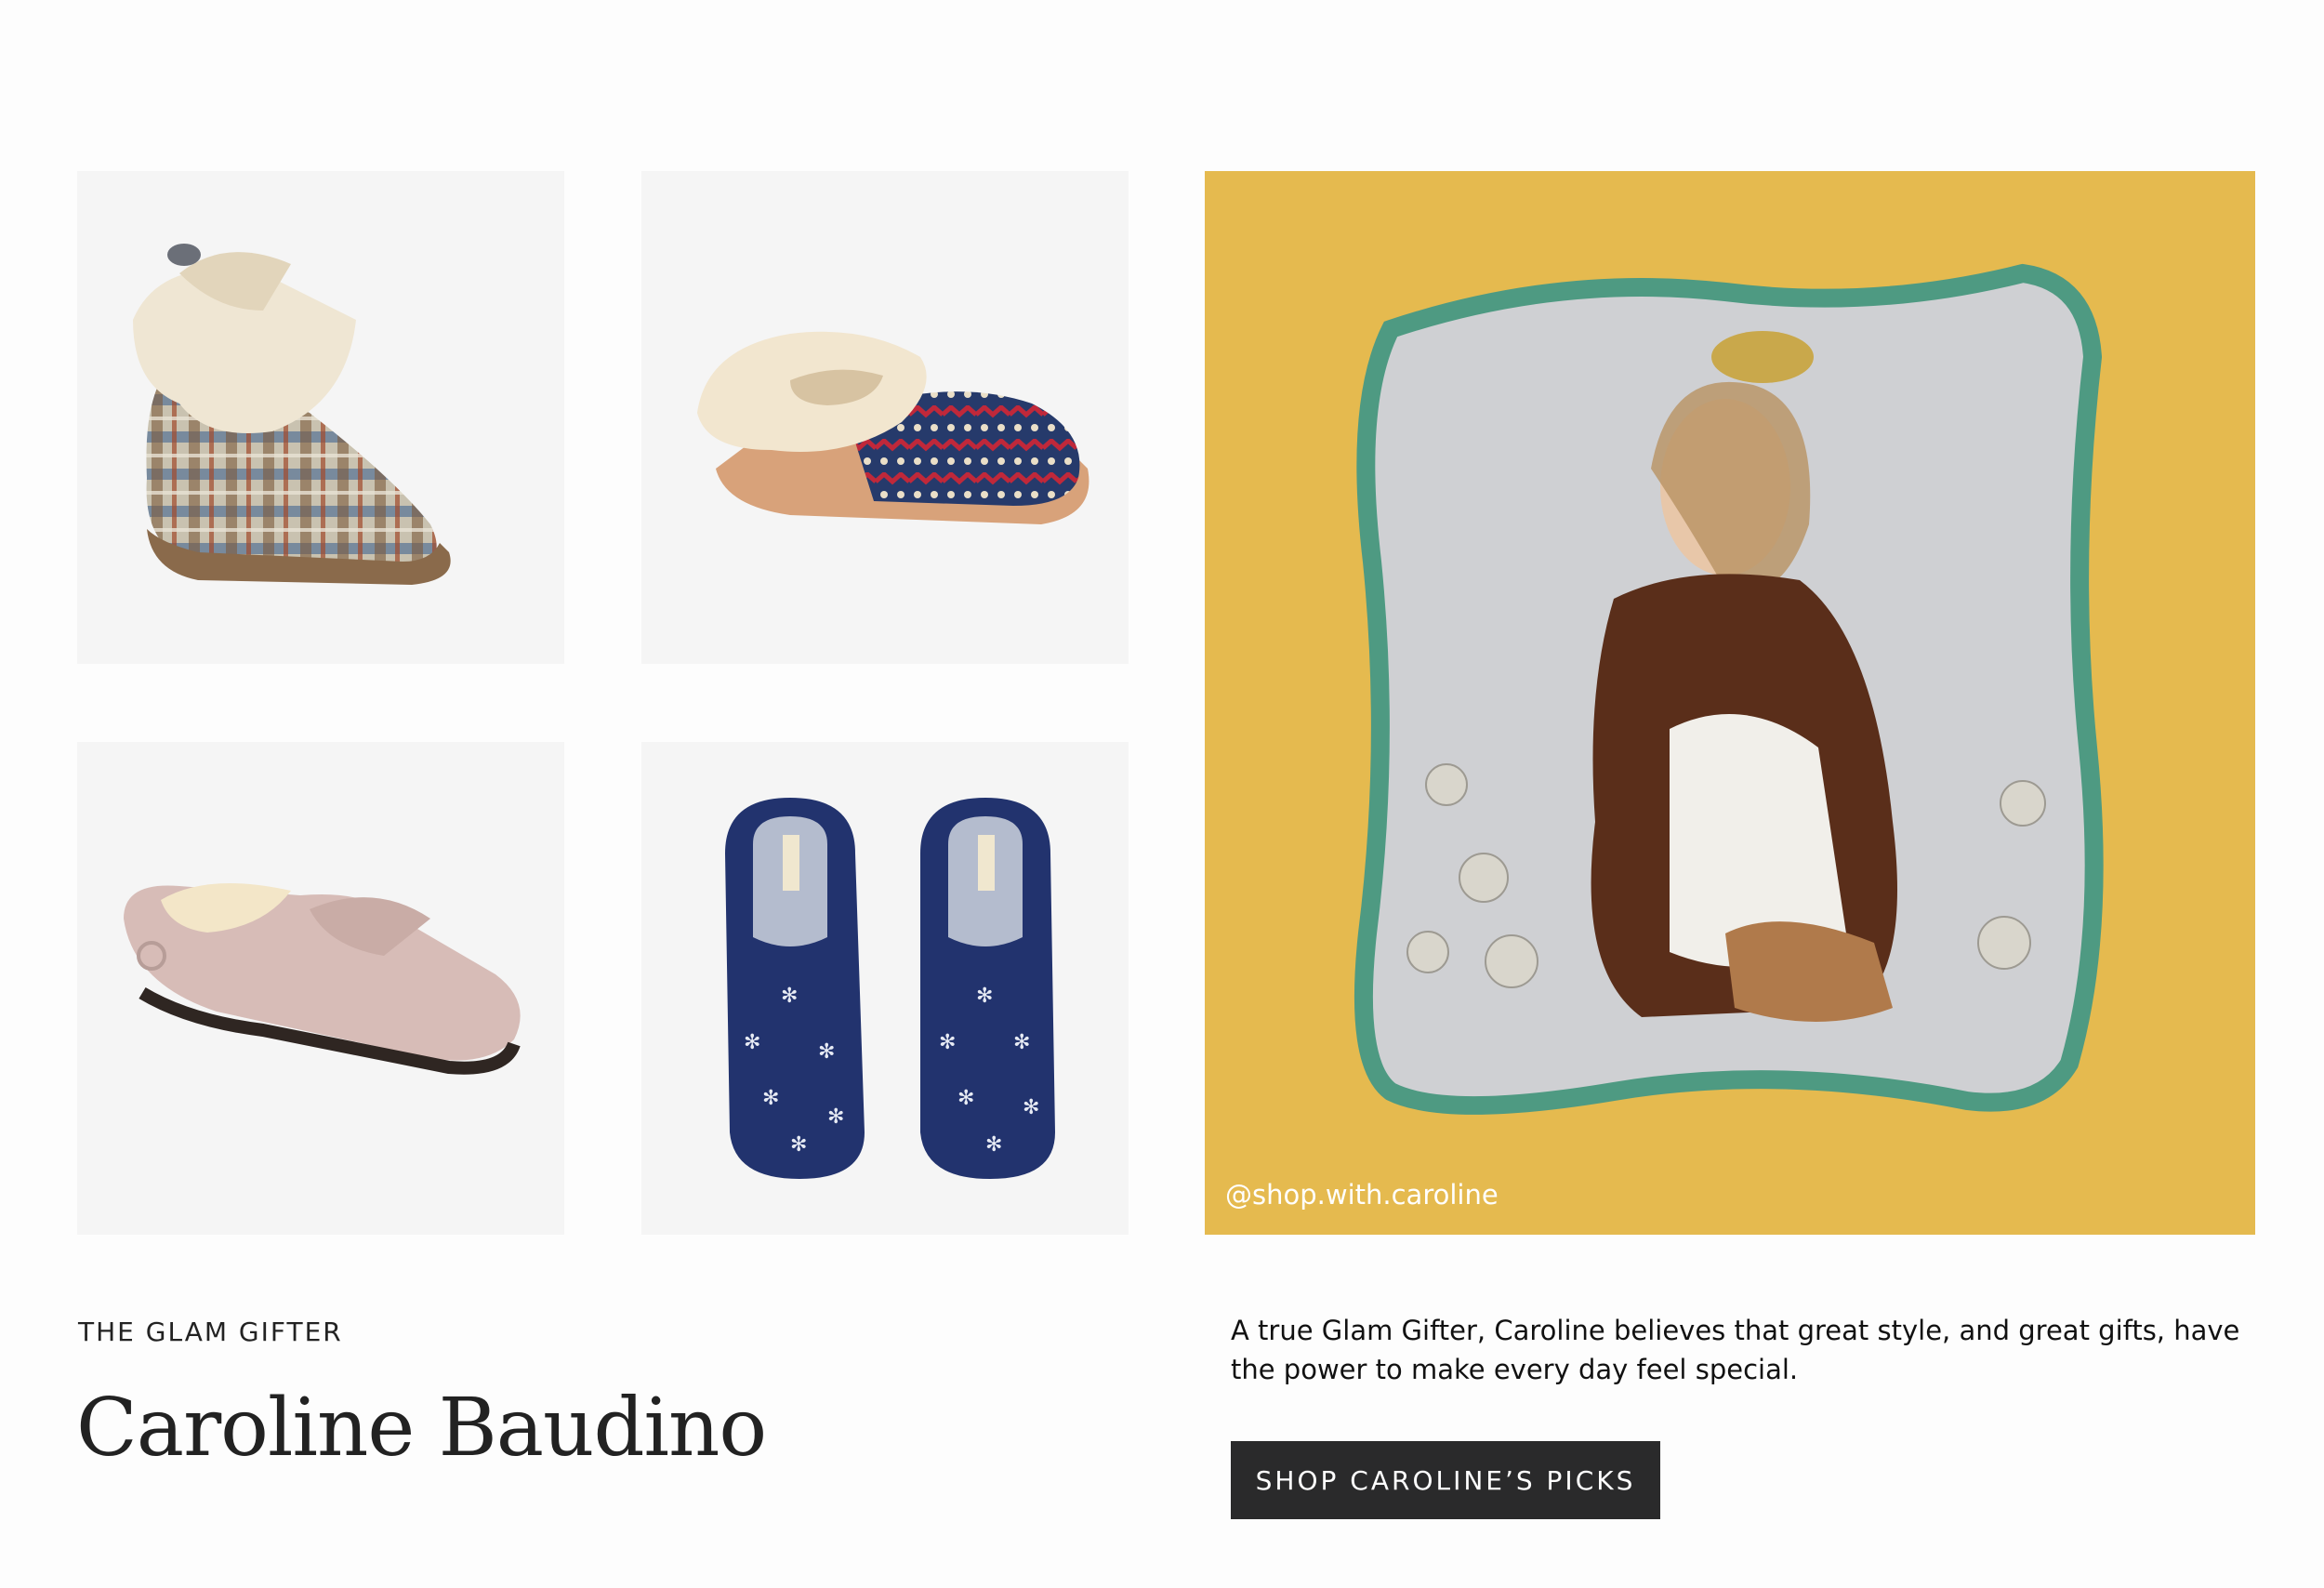  What do you see at coordinates (893, 427) in the screenshot?
I see `fair-isle-slipper-image` at bounding box center [893, 427].